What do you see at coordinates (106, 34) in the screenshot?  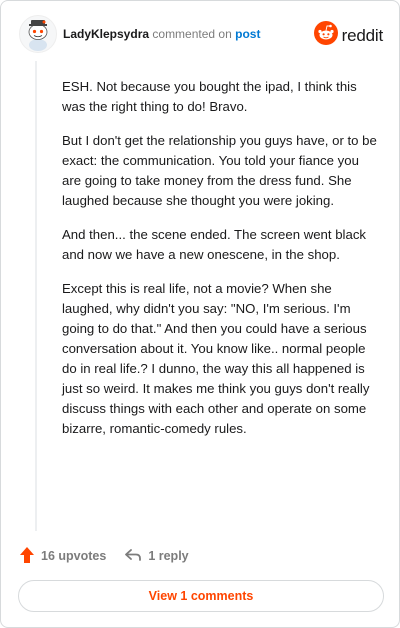 I see `username: LadyKlepsydra` at bounding box center [106, 34].